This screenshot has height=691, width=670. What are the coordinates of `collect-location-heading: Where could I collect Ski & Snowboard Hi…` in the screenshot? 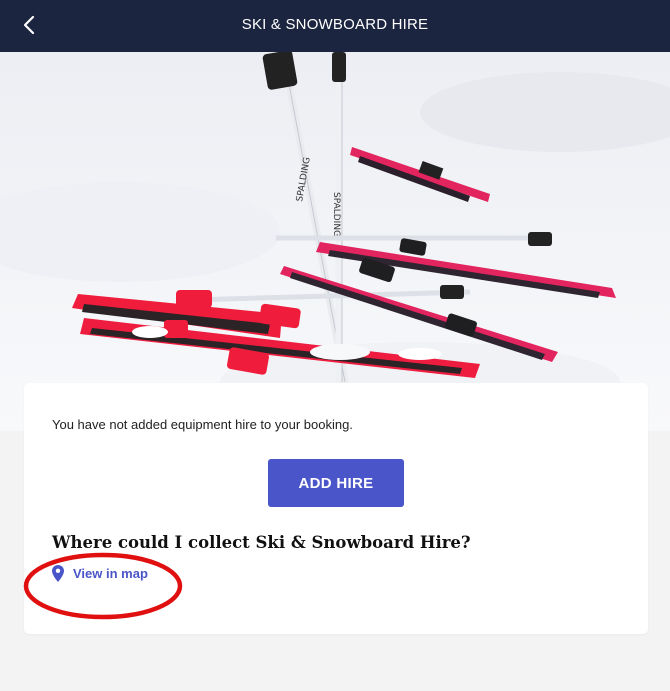 It's located at (261, 542).